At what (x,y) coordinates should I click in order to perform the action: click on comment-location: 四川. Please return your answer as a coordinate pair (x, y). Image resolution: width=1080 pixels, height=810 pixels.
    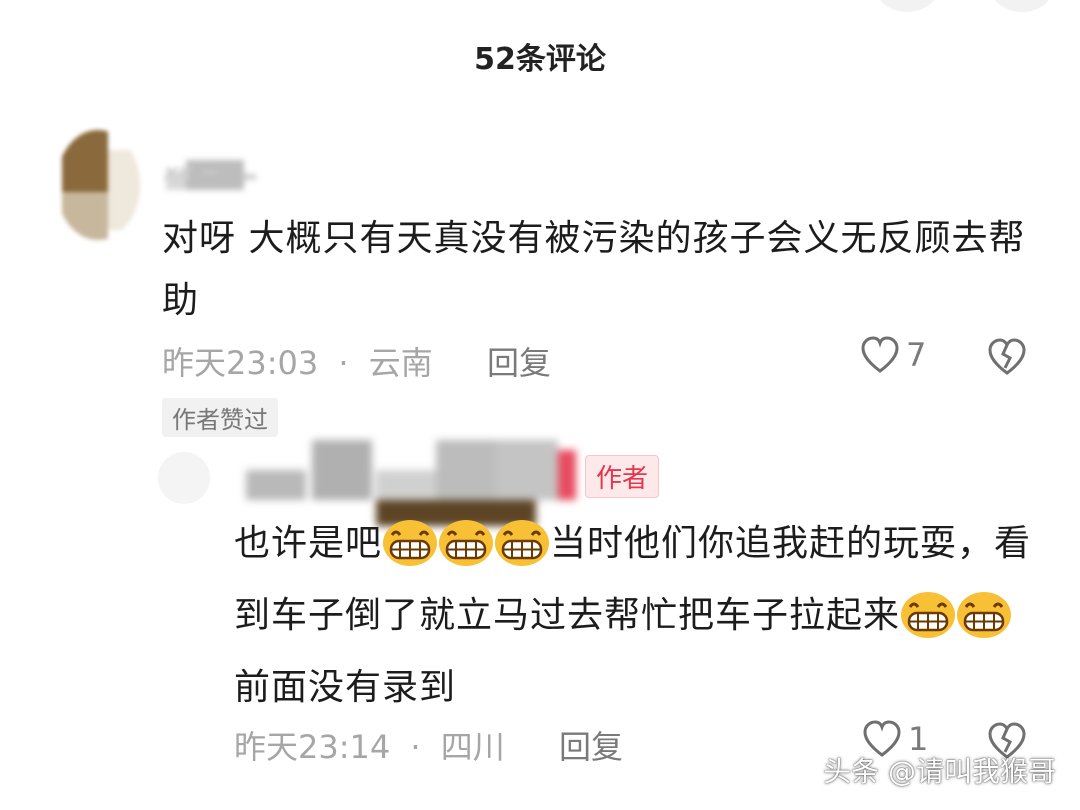
    Looking at the image, I should click on (472, 747).